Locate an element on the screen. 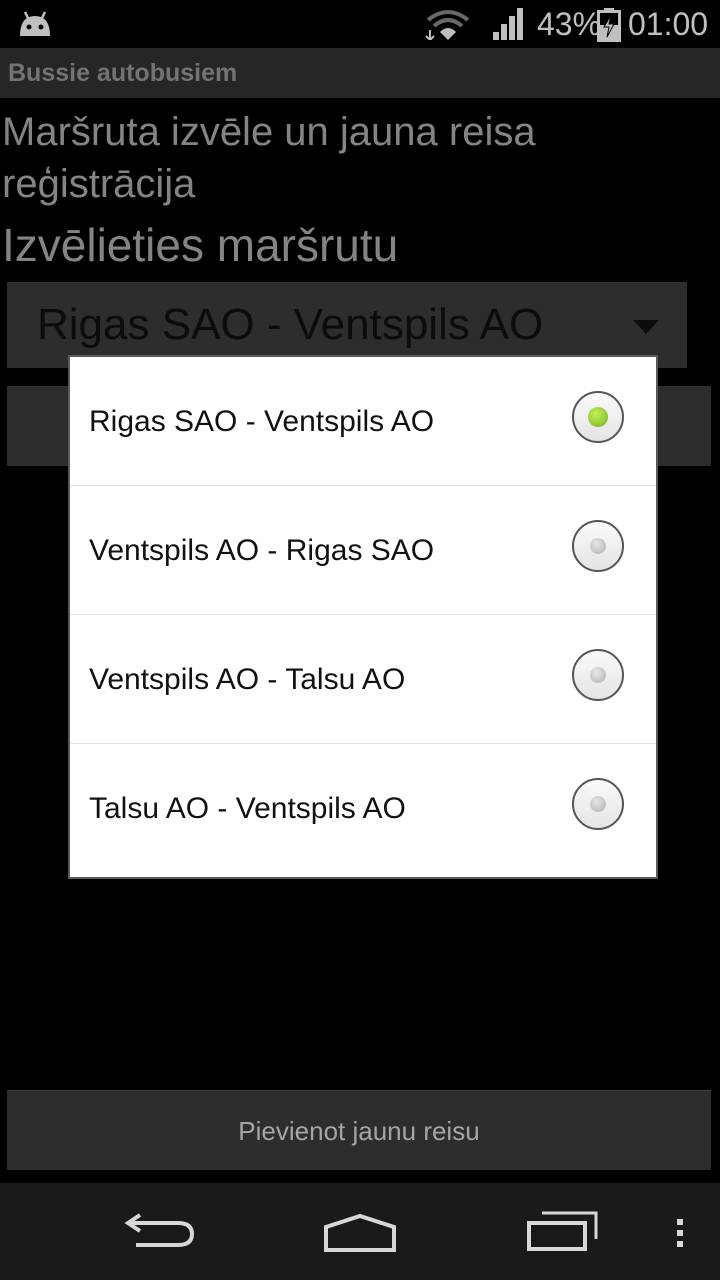 This screenshot has height=1280, width=720. recents-icon is located at coordinates (562, 1231).